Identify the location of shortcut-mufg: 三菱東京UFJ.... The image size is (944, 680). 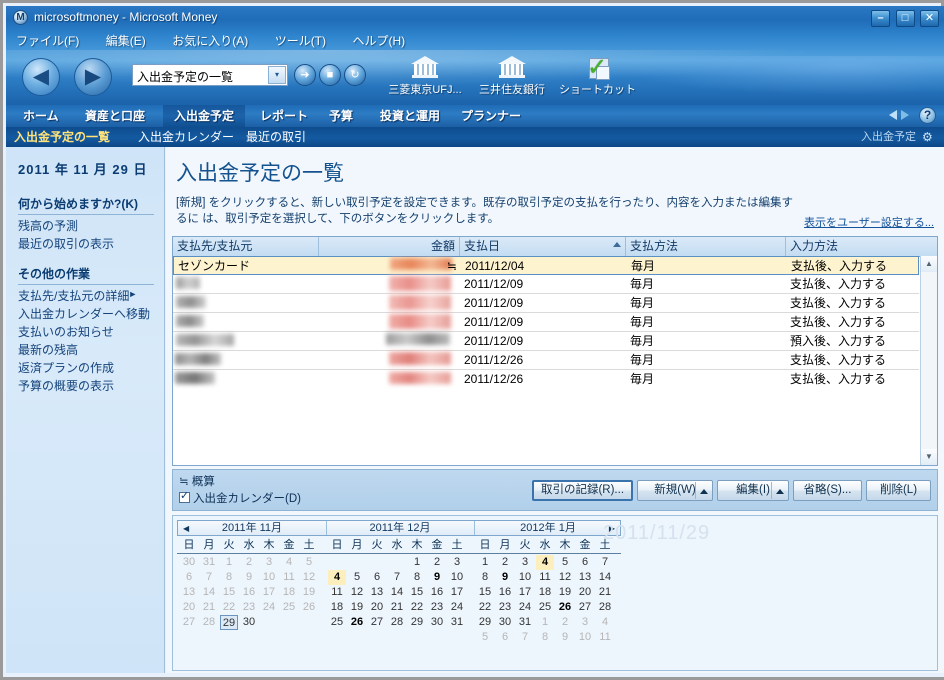
(425, 75).